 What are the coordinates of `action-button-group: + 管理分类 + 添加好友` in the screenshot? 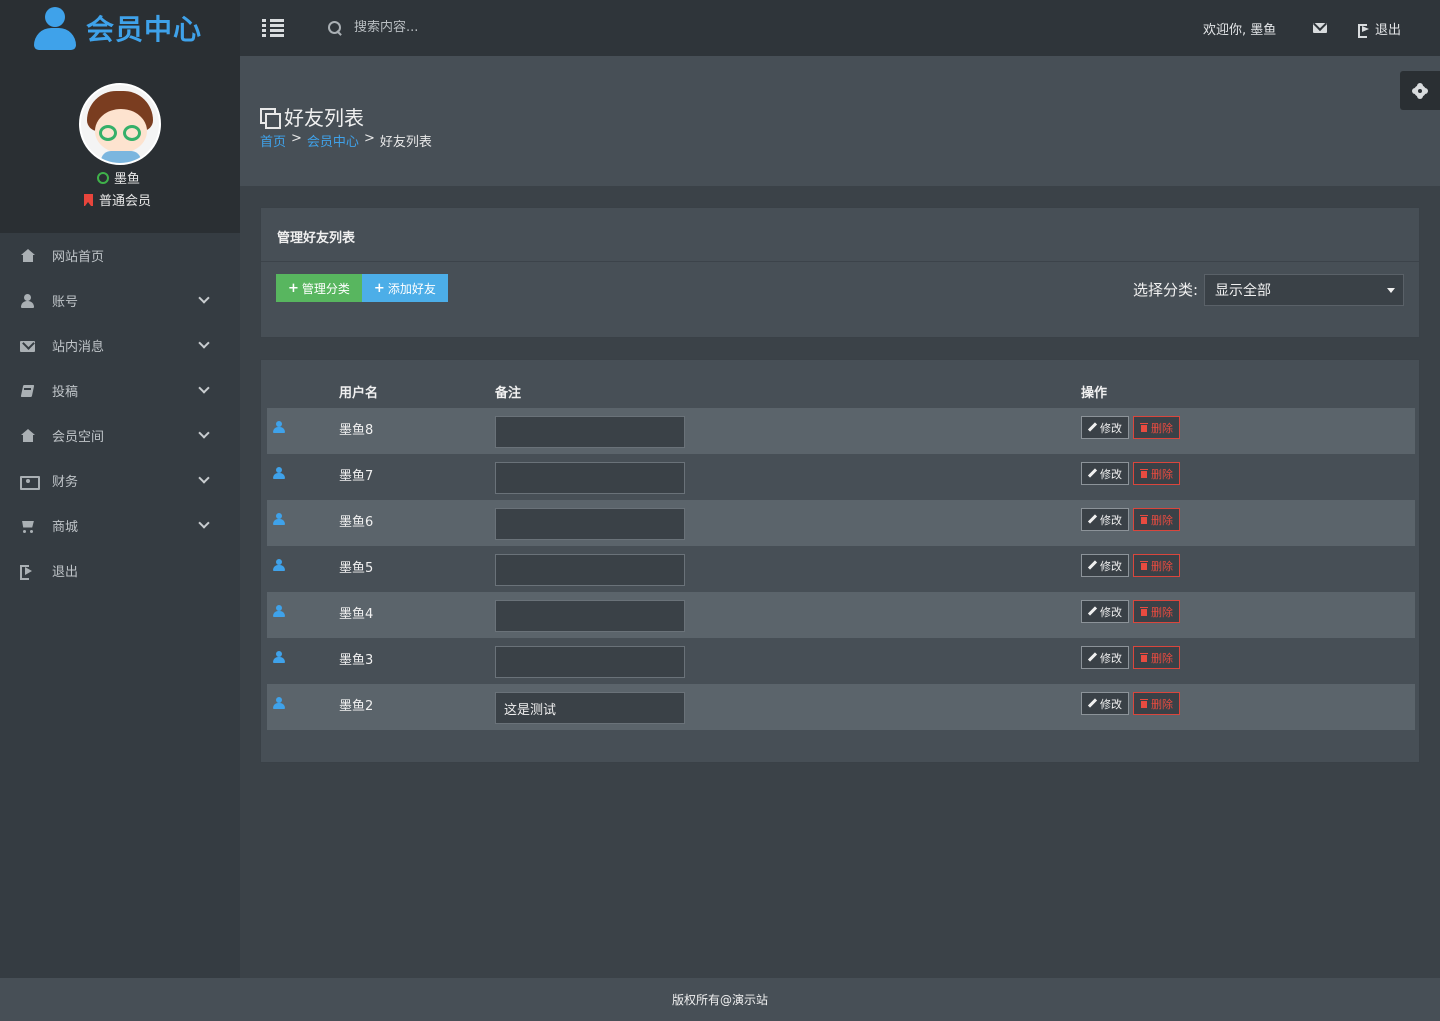 It's located at (362, 288).